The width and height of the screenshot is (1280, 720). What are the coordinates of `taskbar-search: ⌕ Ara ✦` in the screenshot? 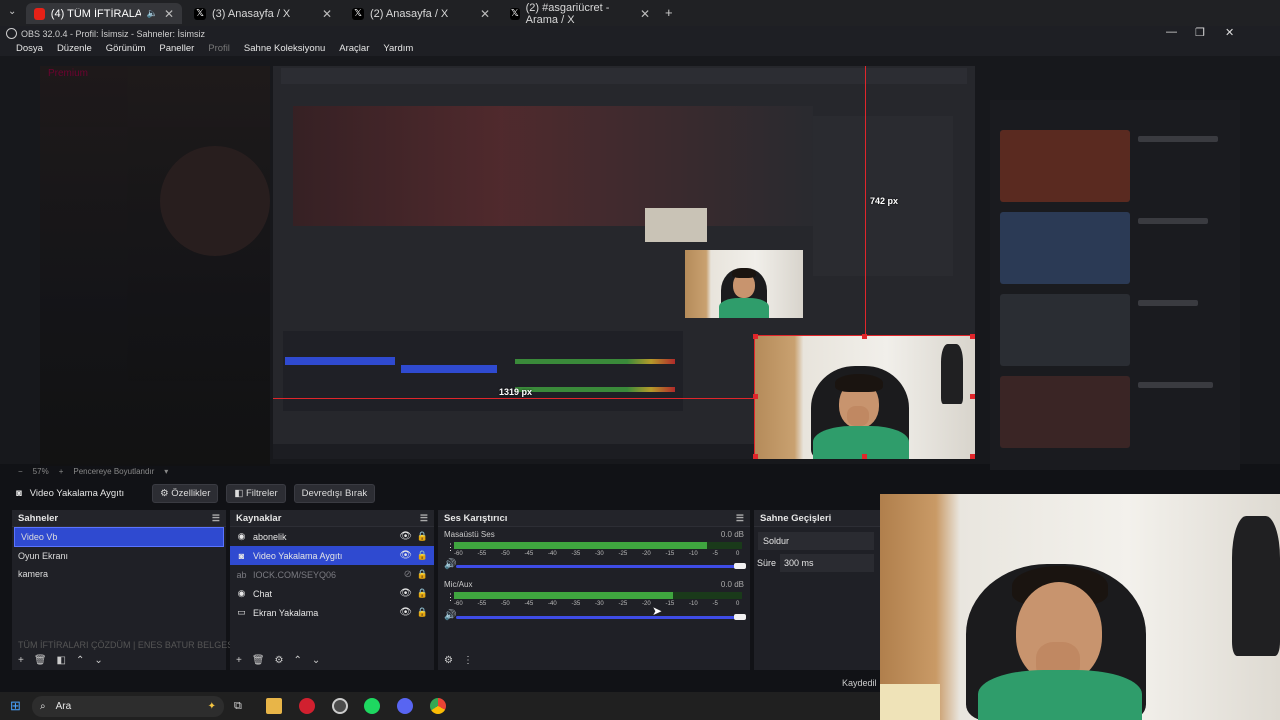 It's located at (128, 706).